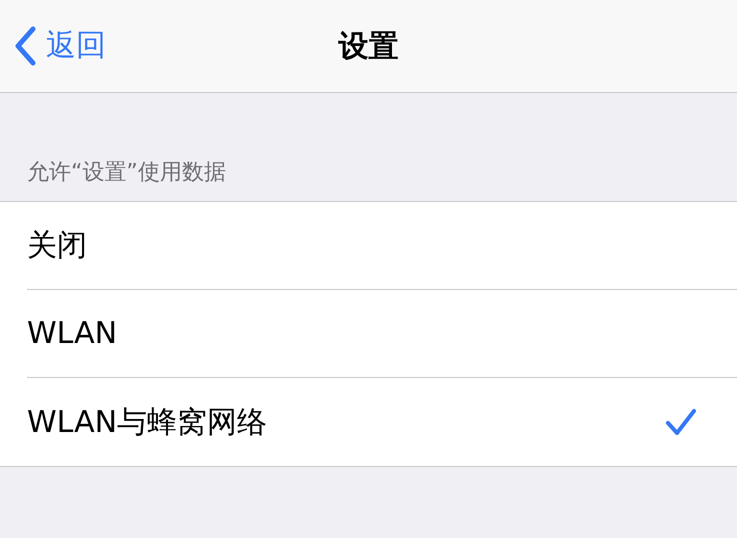 This screenshot has width=737, height=538. I want to click on chevron-left-icon, so click(25, 46).